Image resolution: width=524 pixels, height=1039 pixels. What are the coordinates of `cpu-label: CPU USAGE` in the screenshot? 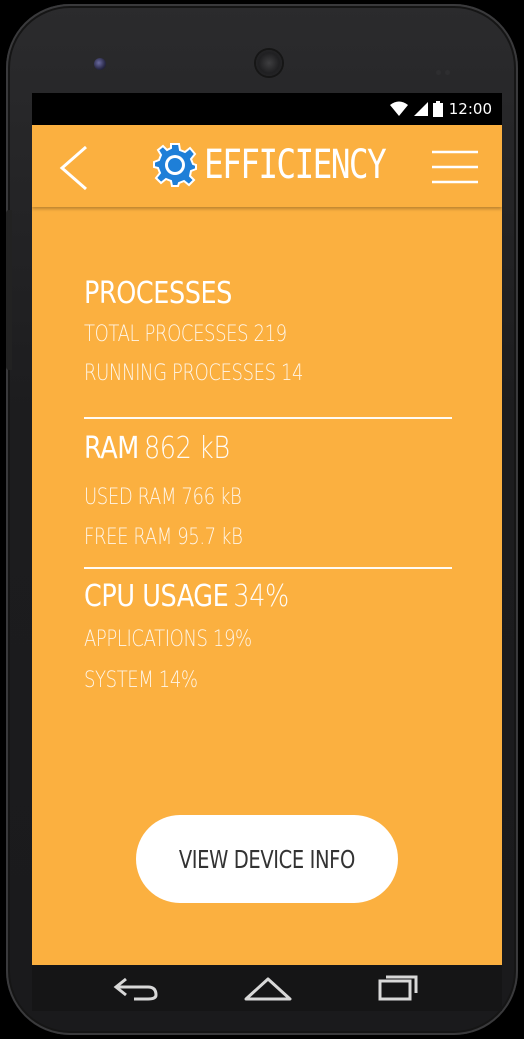 It's located at (156, 596).